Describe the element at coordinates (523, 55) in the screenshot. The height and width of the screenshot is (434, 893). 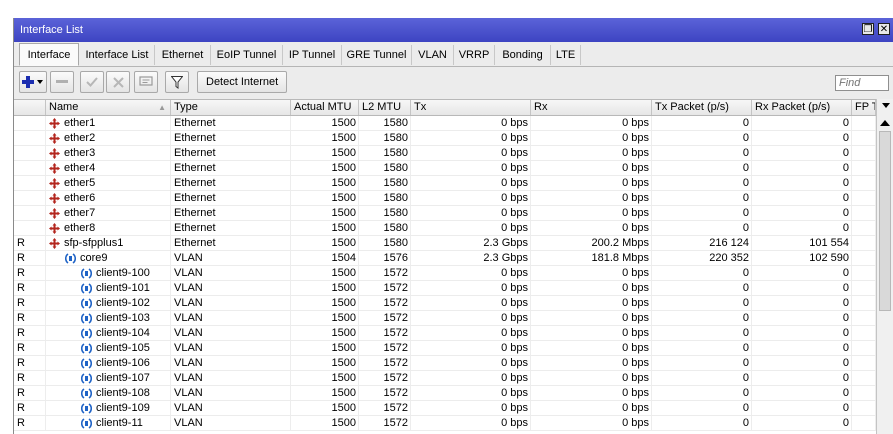
I see `tab-bonding: Bonding` at that location.